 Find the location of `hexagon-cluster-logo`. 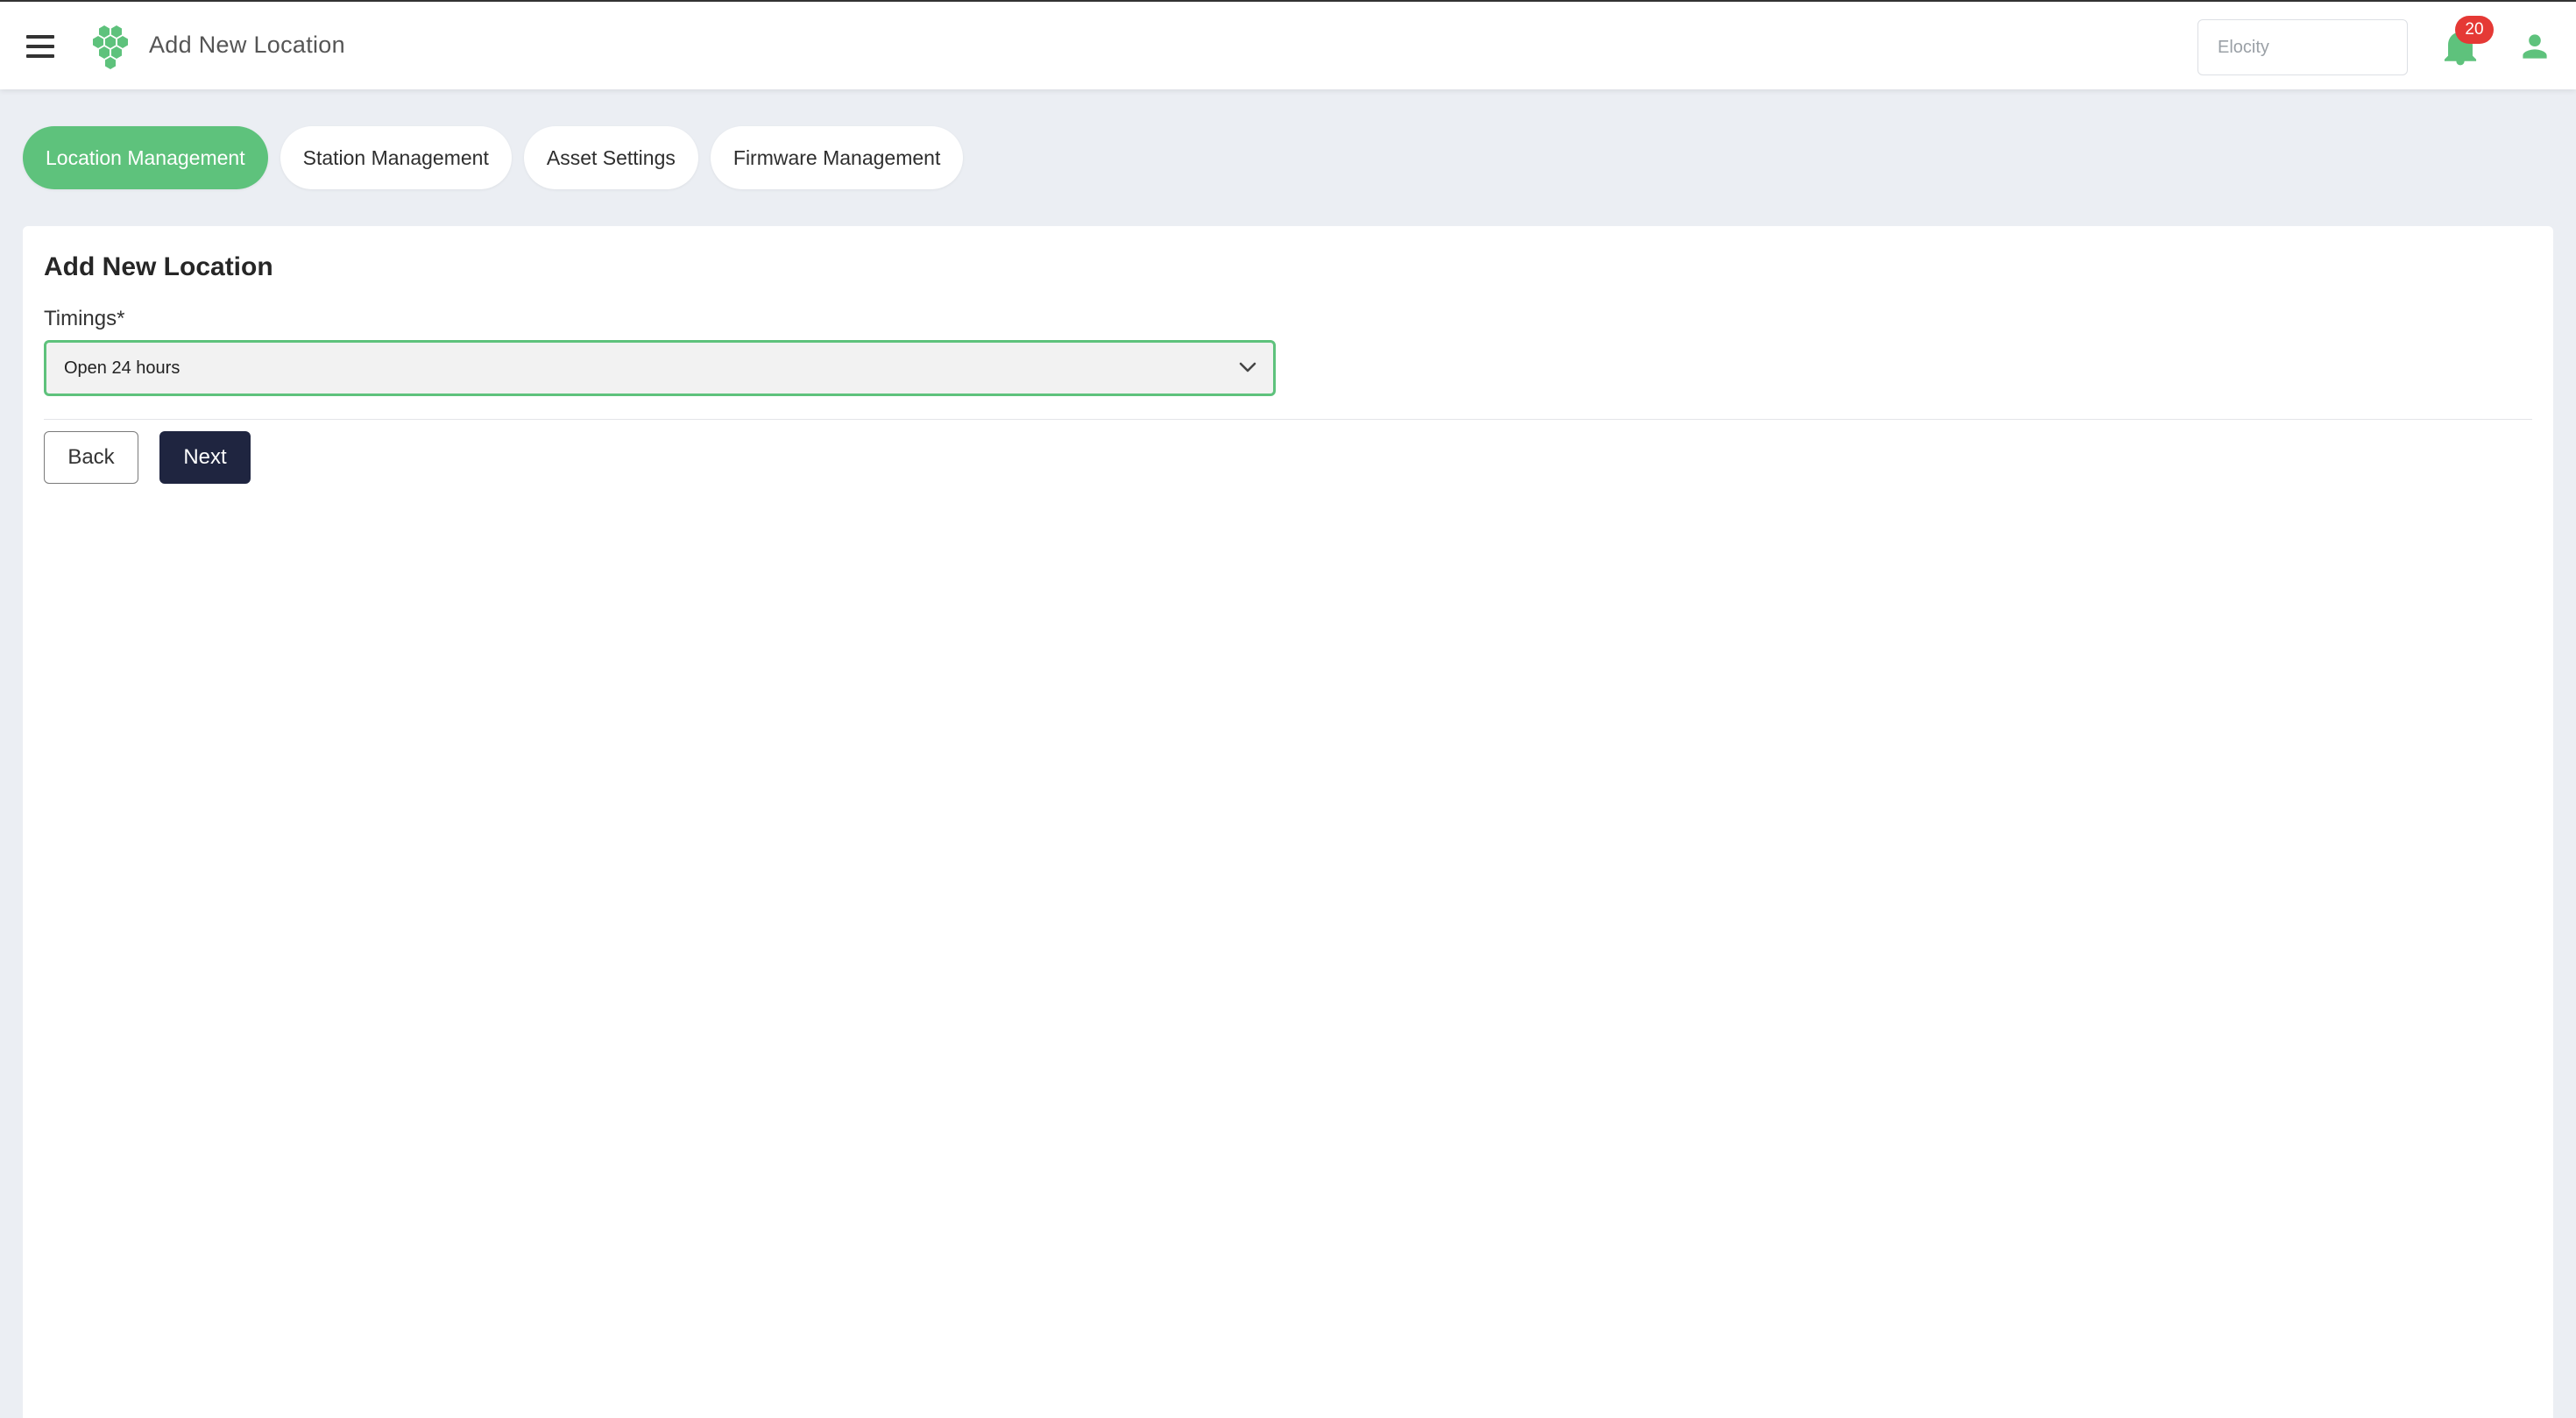

hexagon-cluster-logo is located at coordinates (110, 47).